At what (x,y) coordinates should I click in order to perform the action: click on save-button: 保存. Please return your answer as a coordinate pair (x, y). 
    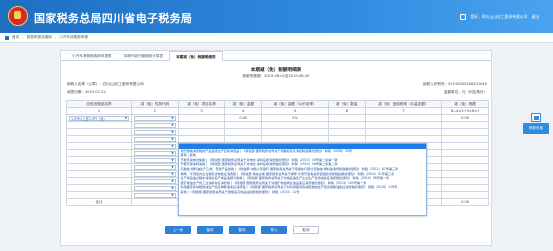
    Looking at the image, I should click on (210, 230).